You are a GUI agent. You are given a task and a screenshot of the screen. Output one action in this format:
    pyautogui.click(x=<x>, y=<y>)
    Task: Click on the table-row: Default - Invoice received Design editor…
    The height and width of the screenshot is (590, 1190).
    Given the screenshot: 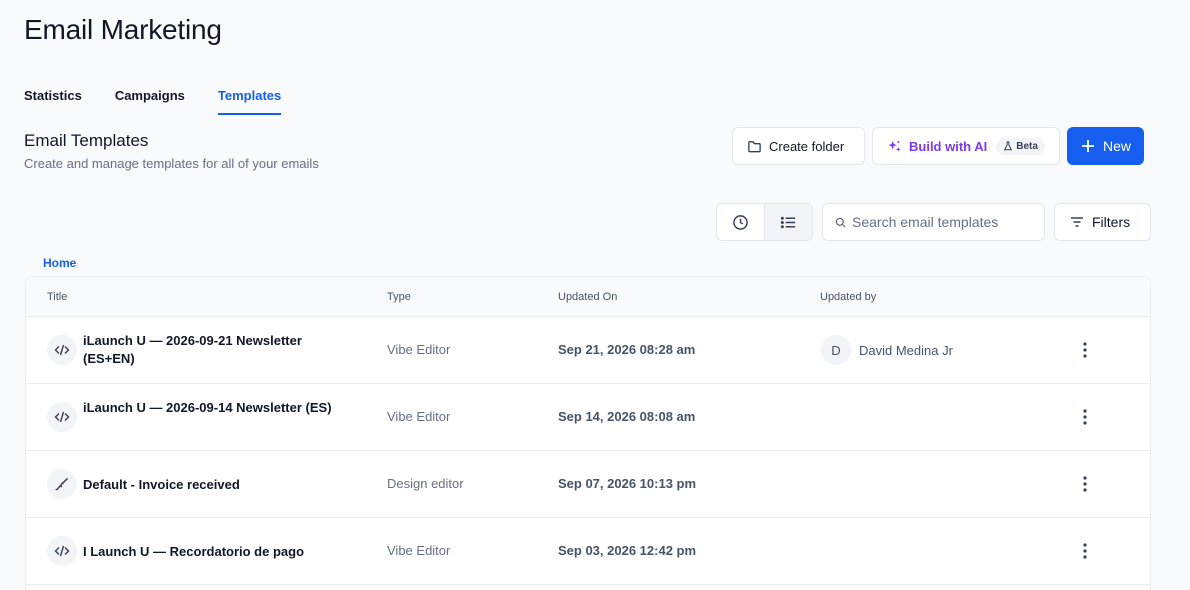 What is the action you would take?
    pyautogui.click(x=588, y=484)
    